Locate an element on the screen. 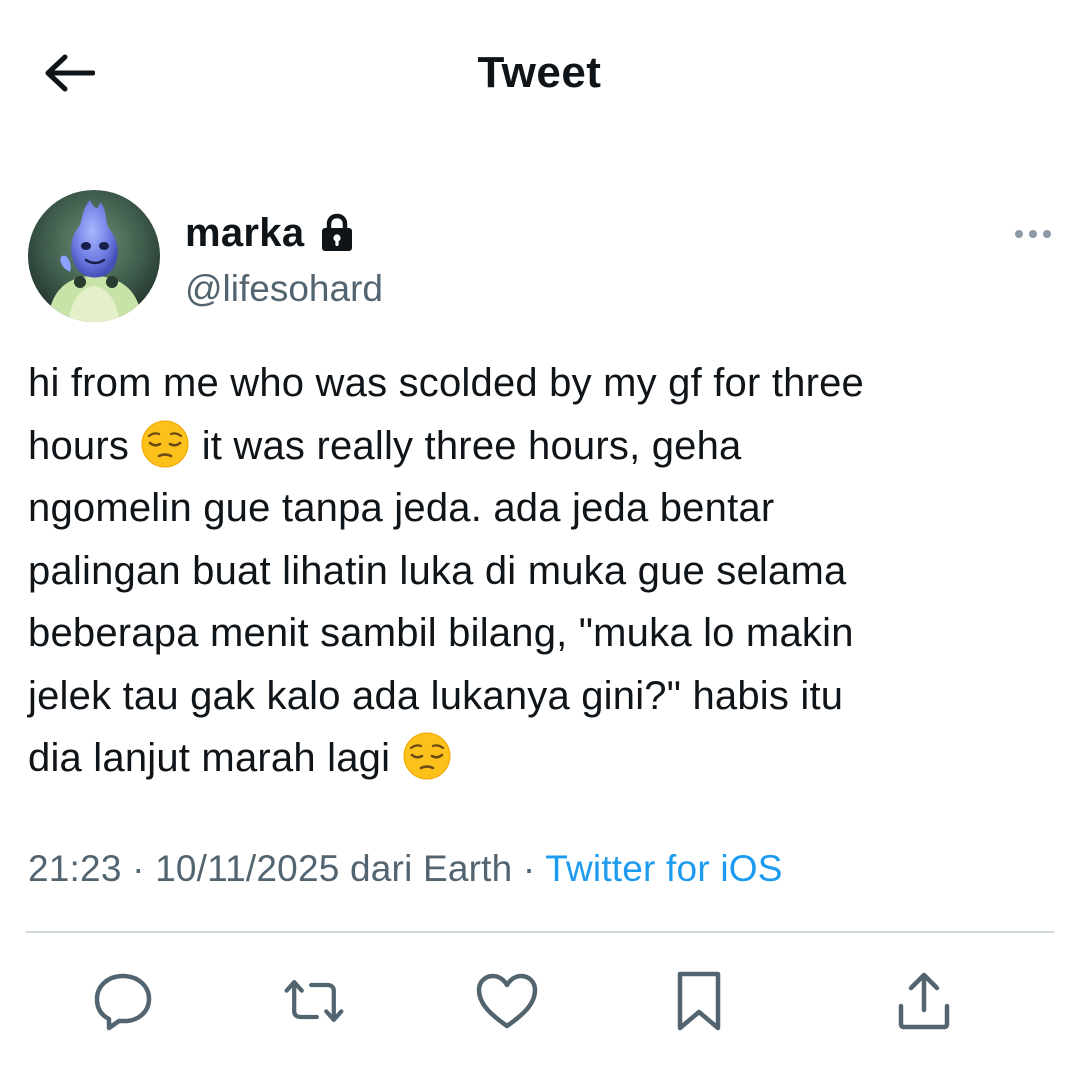 The image size is (1079, 1067). bookmark-icon is located at coordinates (699, 1001).